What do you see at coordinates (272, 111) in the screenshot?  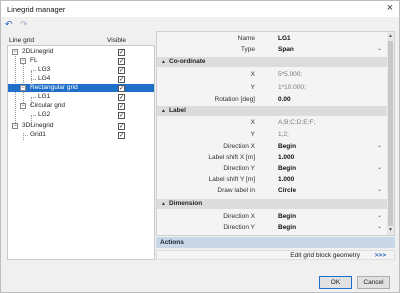 I see `section-label: ▲ Label` at bounding box center [272, 111].